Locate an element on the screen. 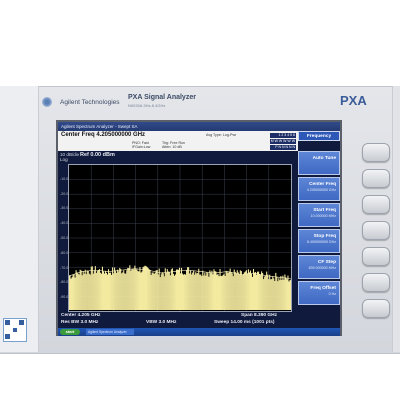  window-title: Agilent Spectrum Analyzer - Swept SA is located at coordinates (199, 126).